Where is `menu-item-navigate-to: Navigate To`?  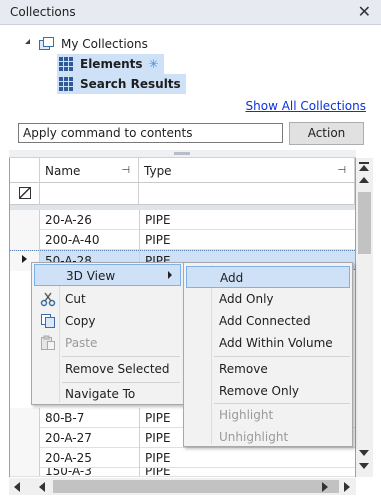 menu-item-navigate-to: Navigate To is located at coordinates (107, 394).